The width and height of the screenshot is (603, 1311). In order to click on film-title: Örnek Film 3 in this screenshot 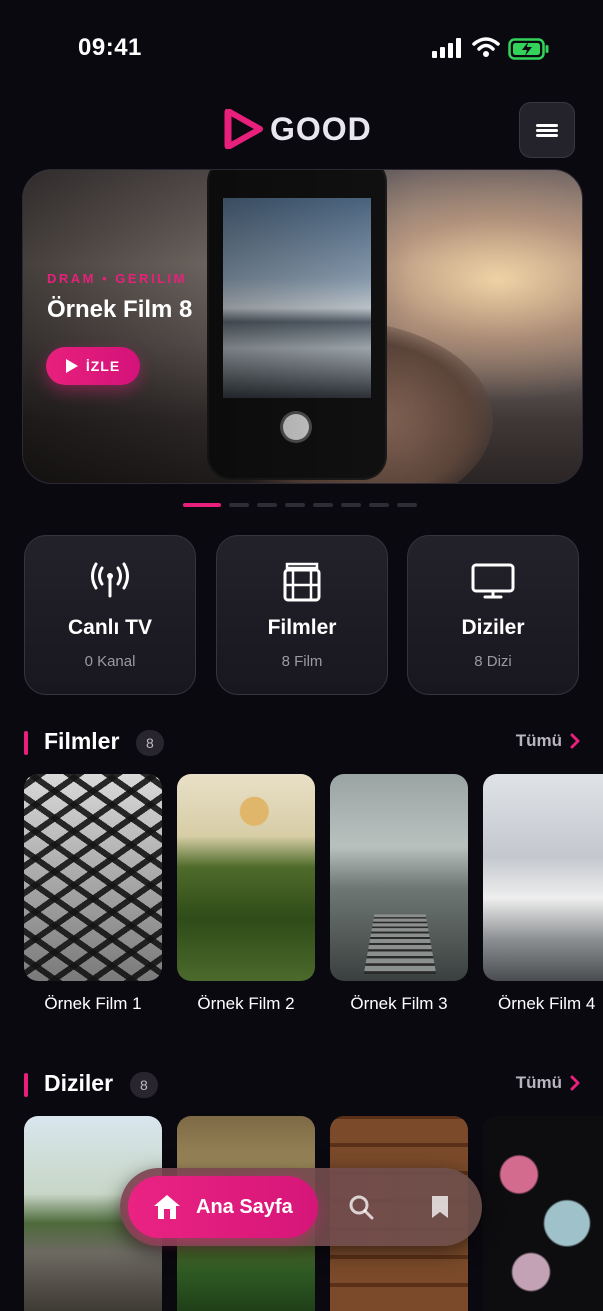, I will do `click(399, 1004)`.